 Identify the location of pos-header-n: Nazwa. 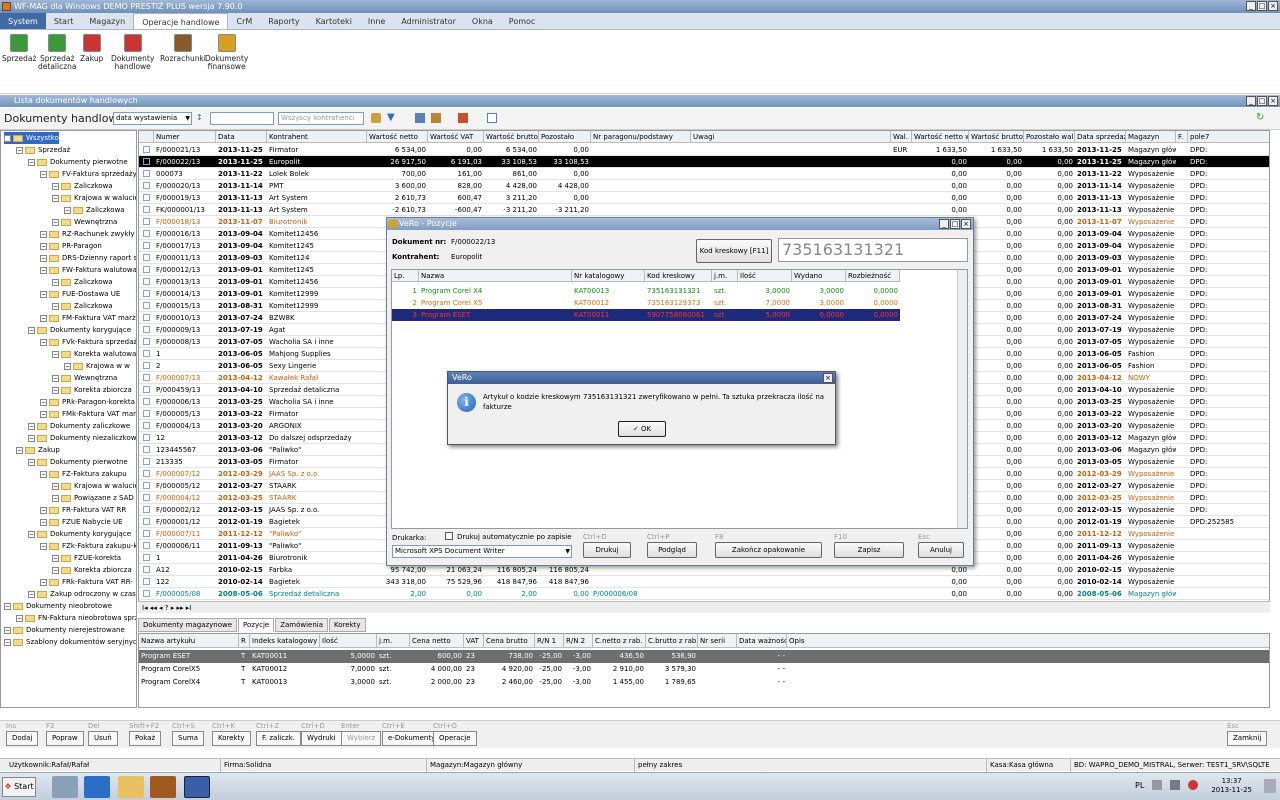
(495, 276).